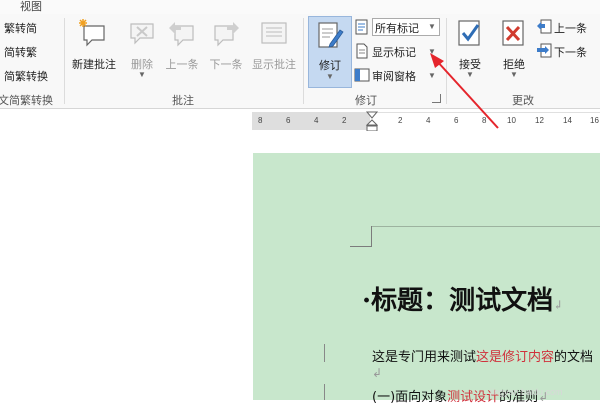  I want to click on show-markup-icon, so click(362, 51).